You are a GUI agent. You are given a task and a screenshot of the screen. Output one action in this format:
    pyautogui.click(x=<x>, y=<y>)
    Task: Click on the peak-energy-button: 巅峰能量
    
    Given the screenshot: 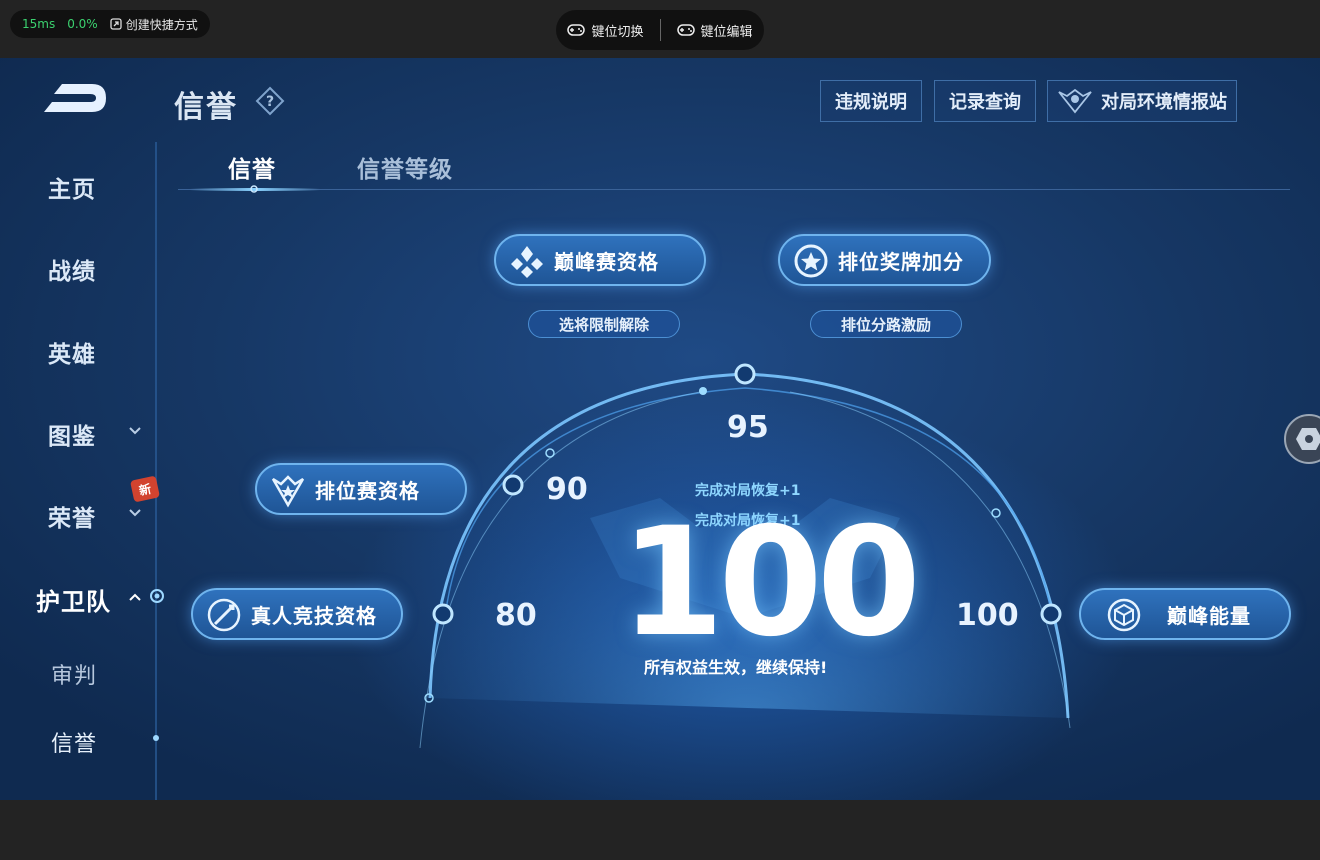 What is the action you would take?
    pyautogui.click(x=1185, y=614)
    